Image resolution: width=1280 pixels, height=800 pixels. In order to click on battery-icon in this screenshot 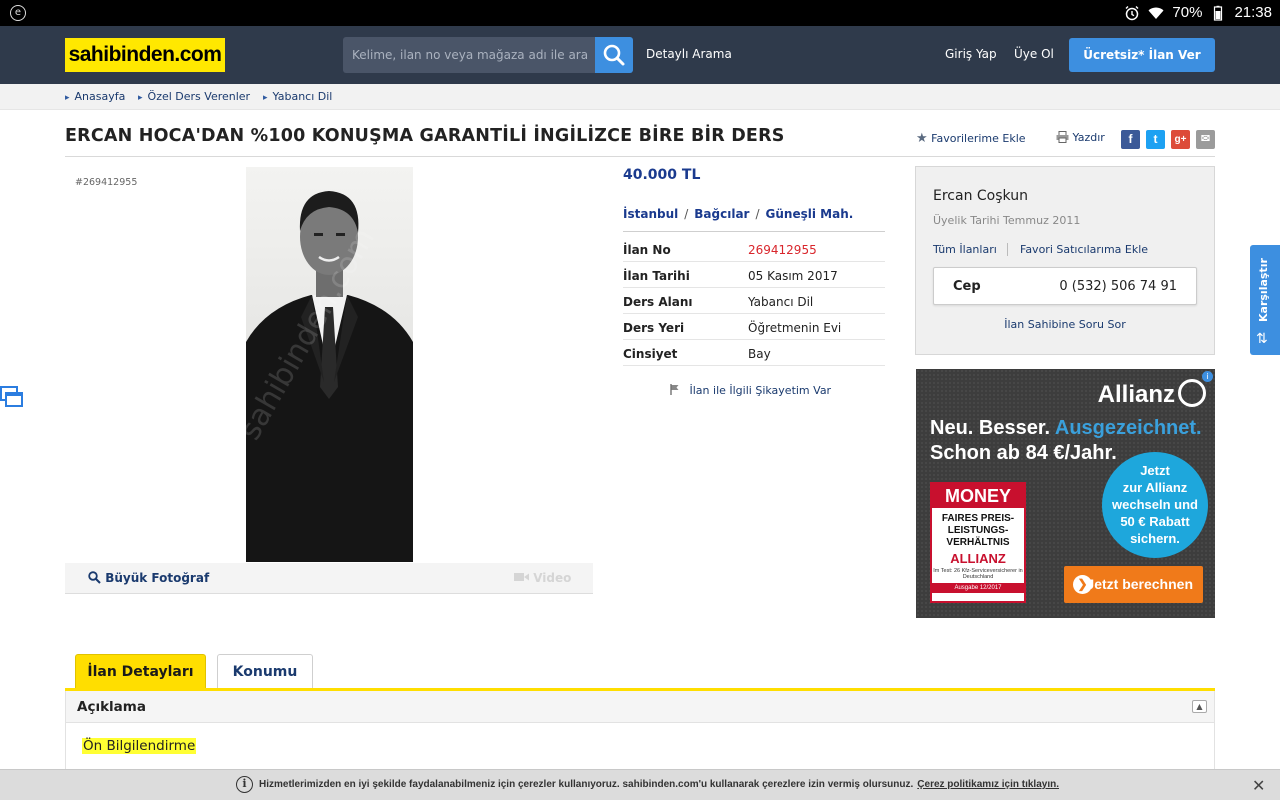, I will do `click(1218, 13)`.